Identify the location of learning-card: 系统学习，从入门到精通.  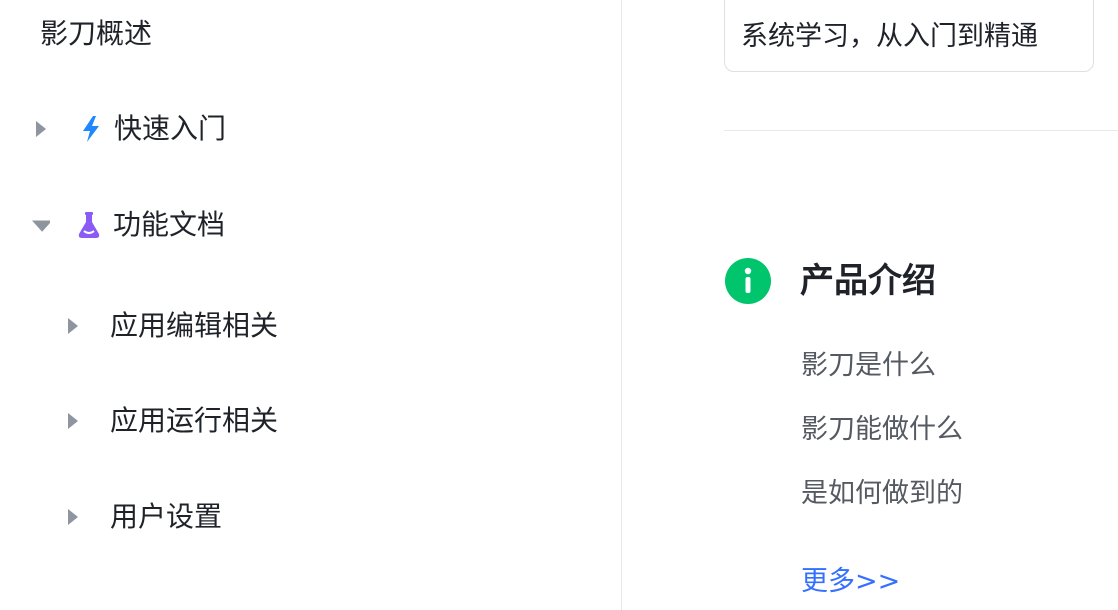
(909, 36).